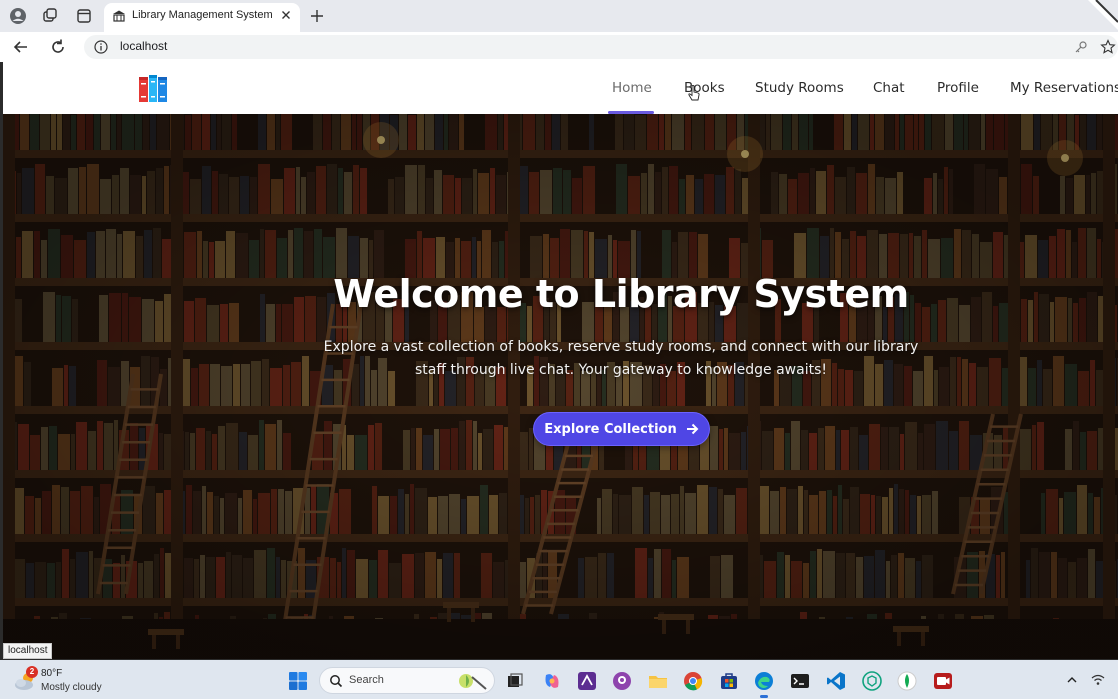 Image resolution: width=1118 pixels, height=699 pixels. I want to click on tab-title: Library Management System, so click(202, 15).